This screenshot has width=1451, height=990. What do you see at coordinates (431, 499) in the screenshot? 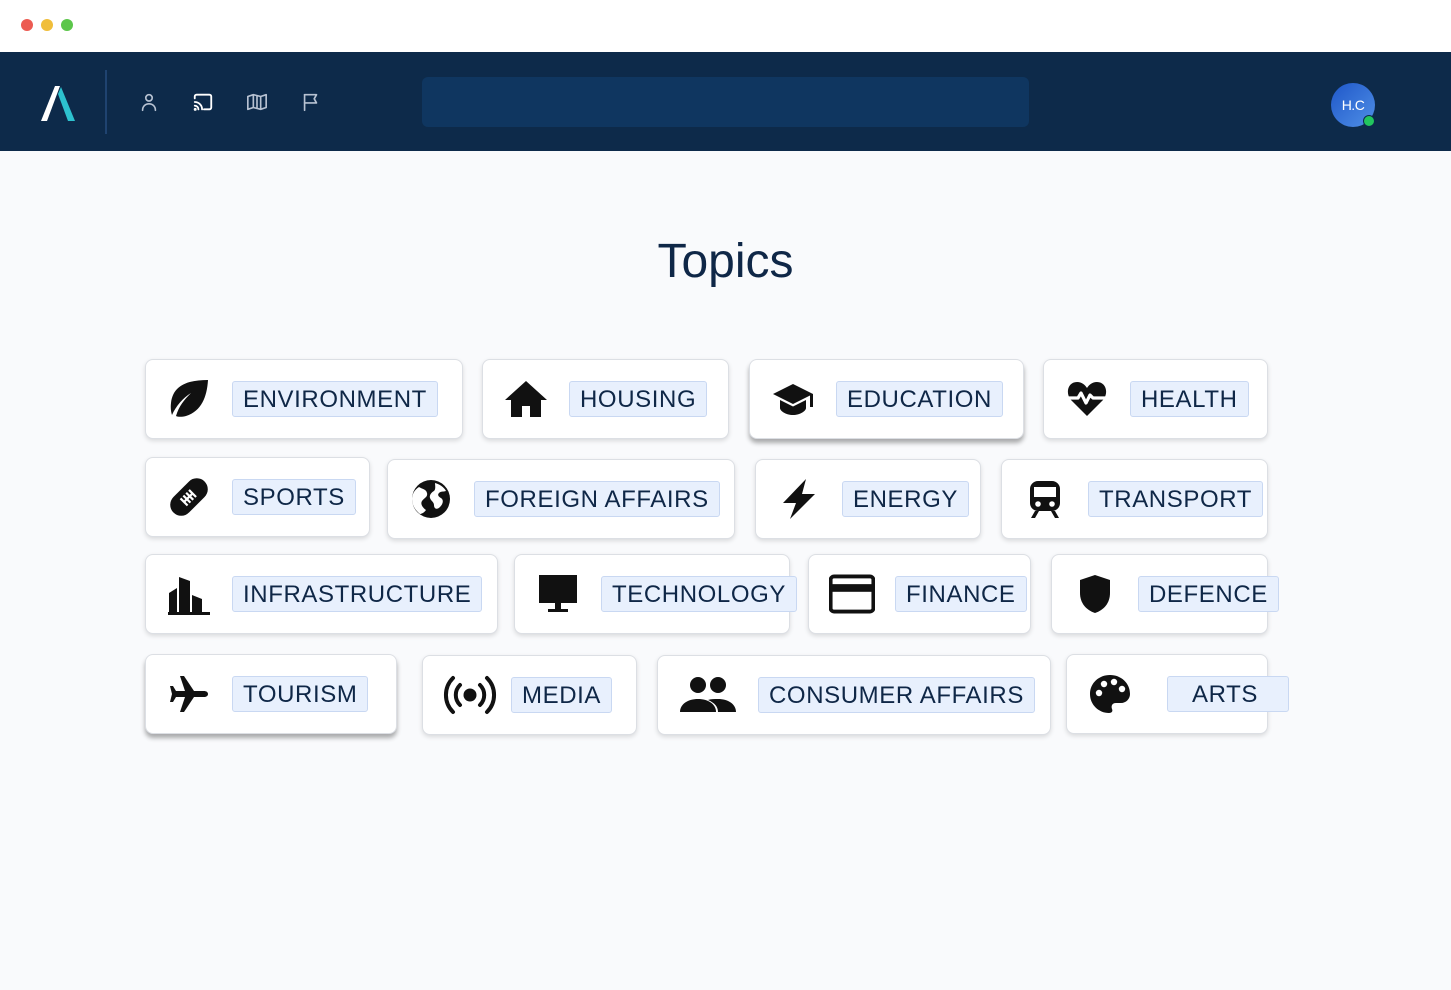
I see `globe-icon` at bounding box center [431, 499].